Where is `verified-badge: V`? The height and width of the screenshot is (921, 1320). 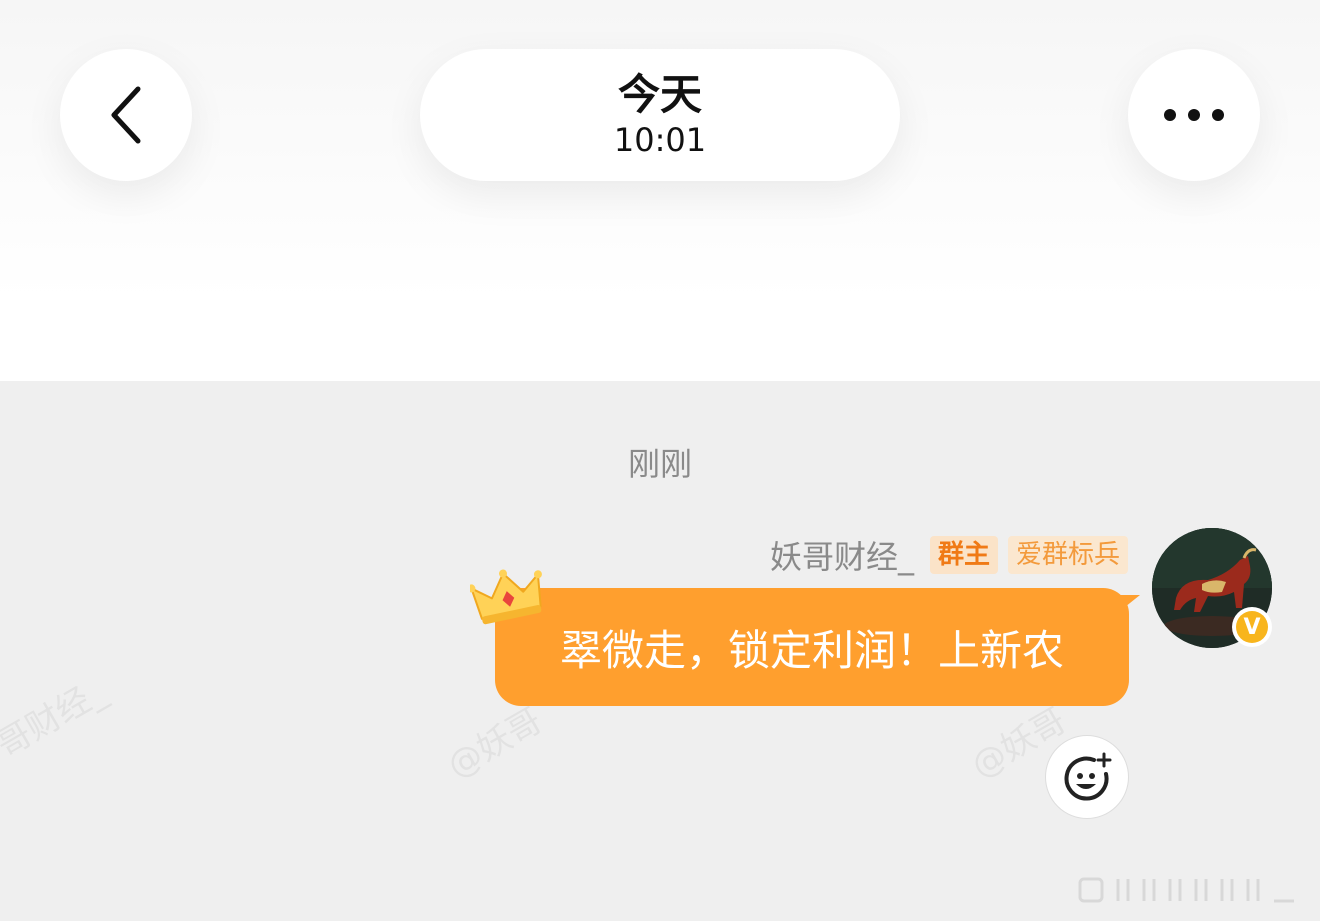 verified-badge: V is located at coordinates (1252, 627).